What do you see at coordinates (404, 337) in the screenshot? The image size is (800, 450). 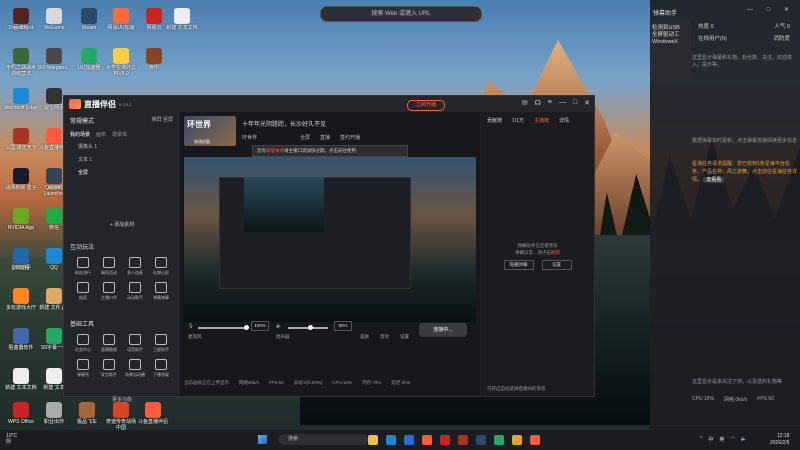 I see `settings-button: 设置` at bounding box center [404, 337].